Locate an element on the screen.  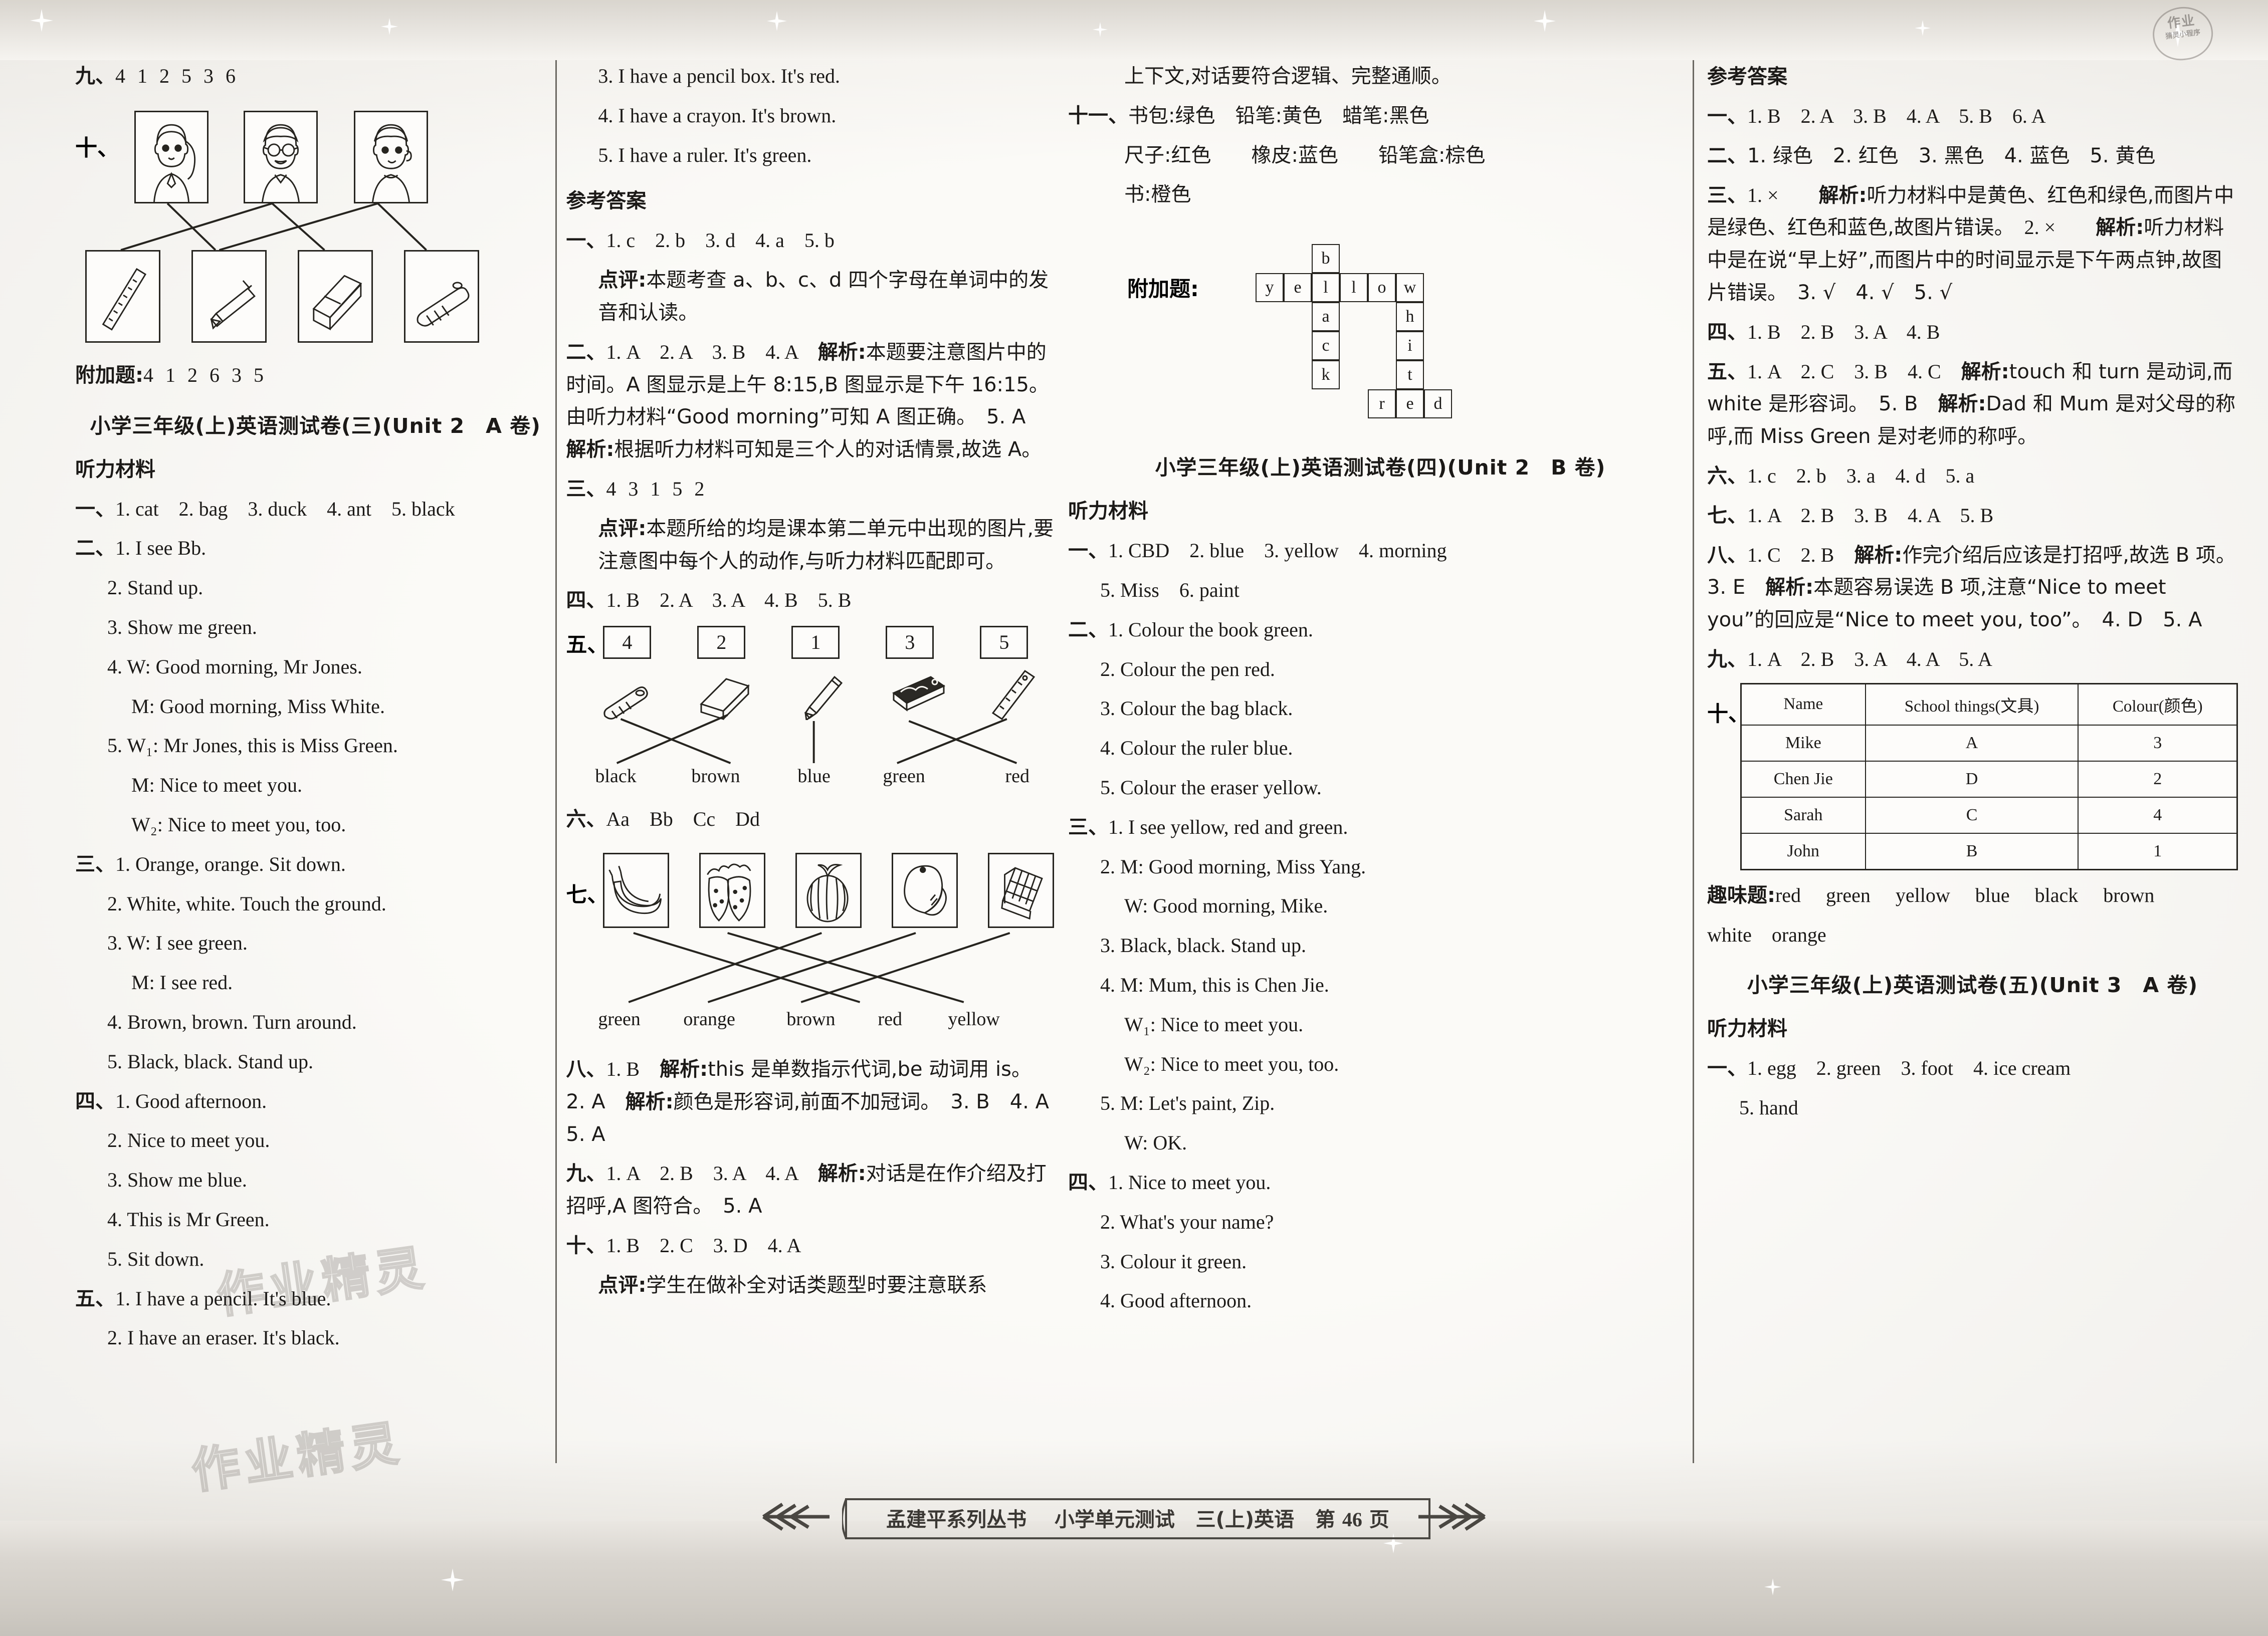
section-label: 三、 is located at coordinates (95, 864).